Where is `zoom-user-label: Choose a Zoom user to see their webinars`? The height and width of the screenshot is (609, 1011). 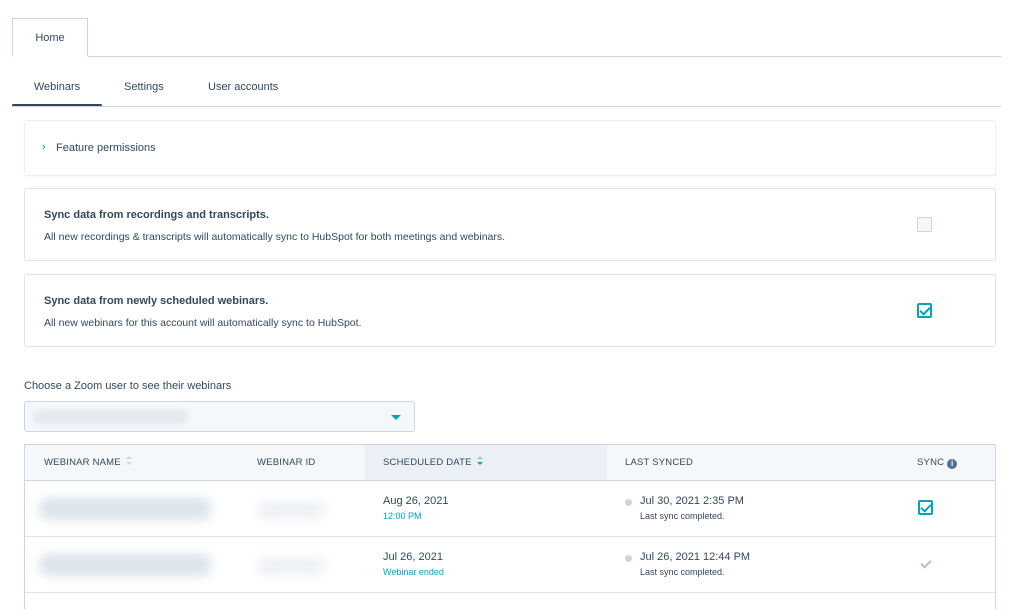
zoom-user-label: Choose a Zoom user to see their webinars is located at coordinates (128, 386).